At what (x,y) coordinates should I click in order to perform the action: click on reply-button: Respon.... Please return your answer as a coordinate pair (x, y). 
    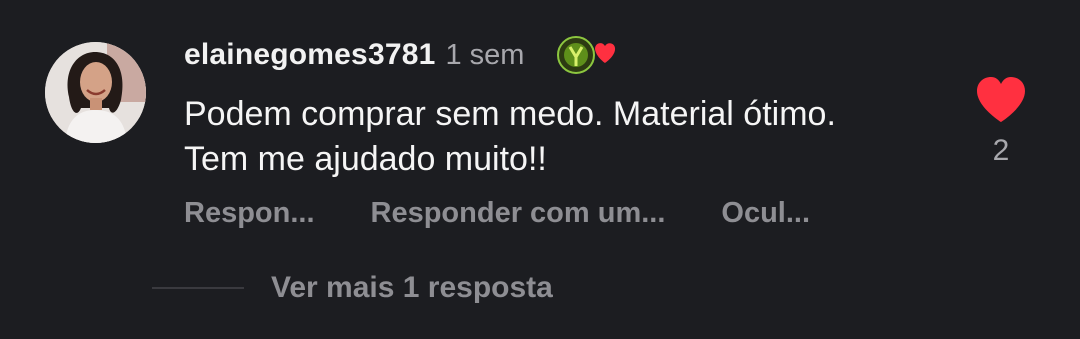
    Looking at the image, I should click on (249, 213).